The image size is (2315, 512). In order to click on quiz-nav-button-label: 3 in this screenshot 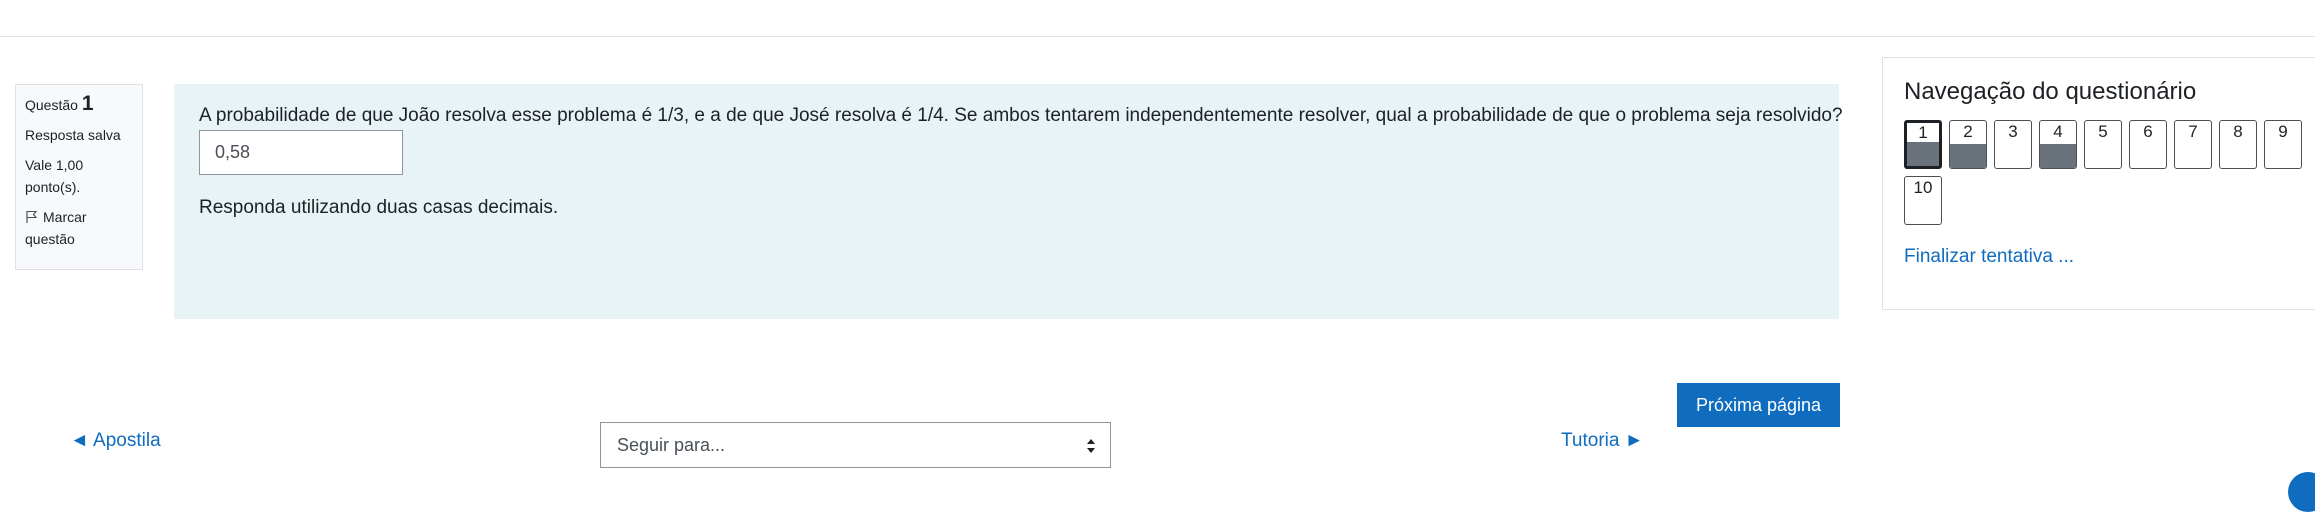, I will do `click(2013, 131)`.